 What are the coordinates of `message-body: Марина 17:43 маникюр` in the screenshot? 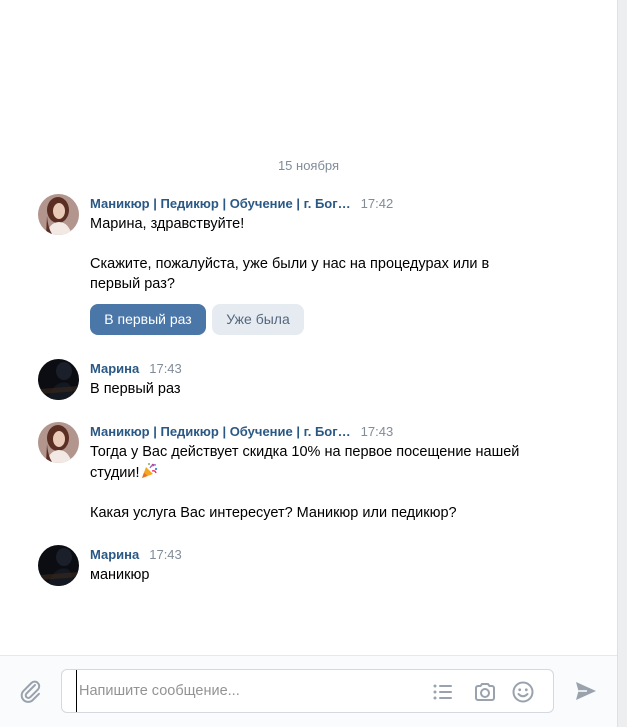 It's located at (342, 565).